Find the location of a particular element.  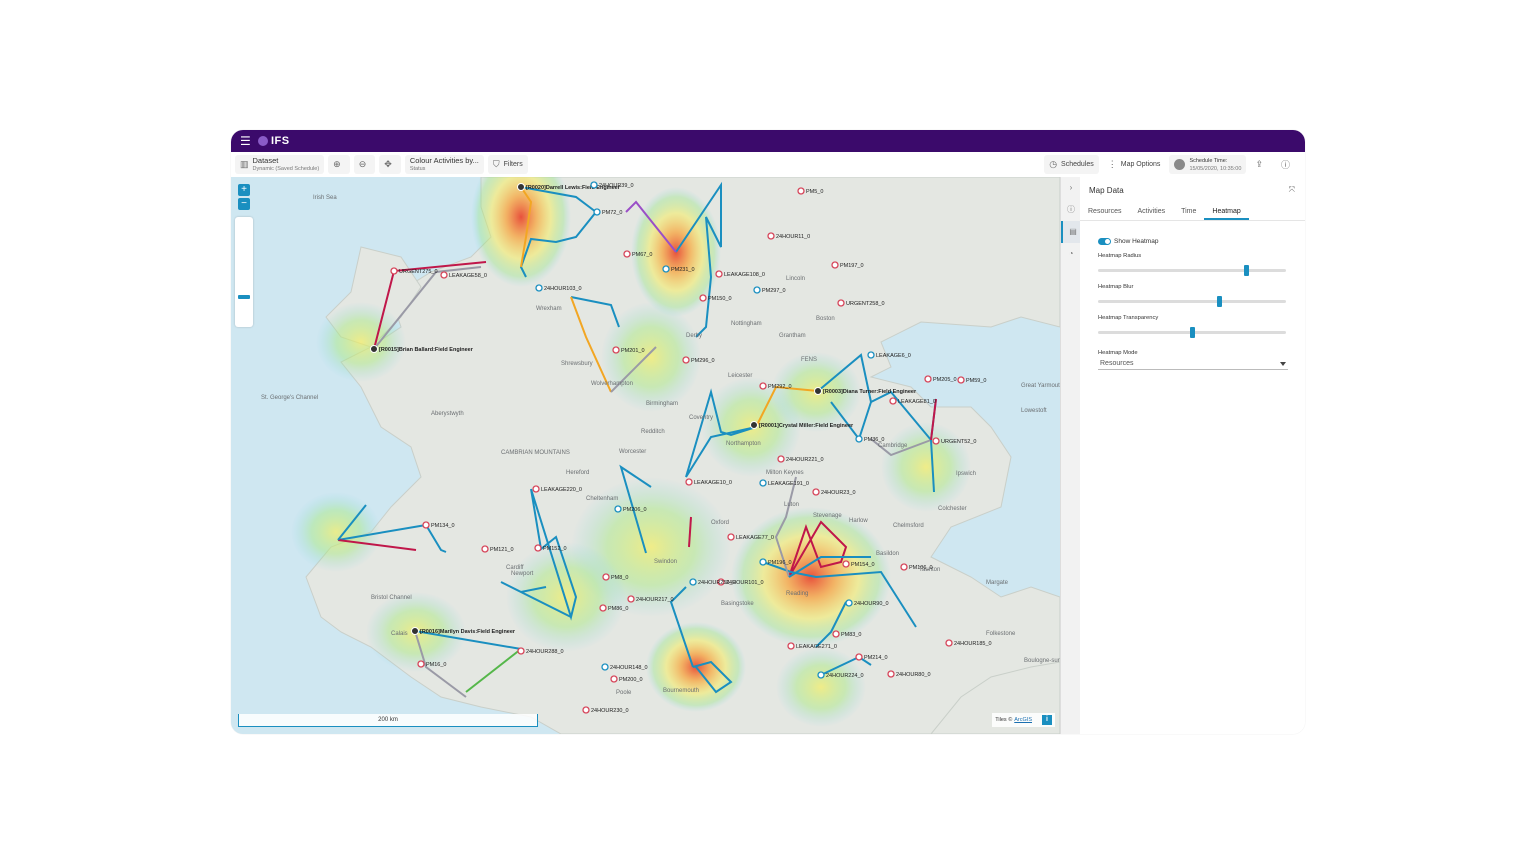

map-place-label: Hereford is located at coordinates (577, 473).